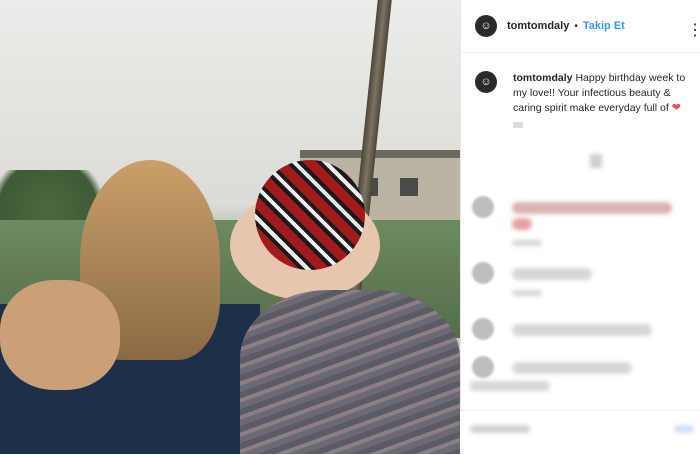  Describe the element at coordinates (310, 215) in the screenshot. I see `photo-turban` at that location.